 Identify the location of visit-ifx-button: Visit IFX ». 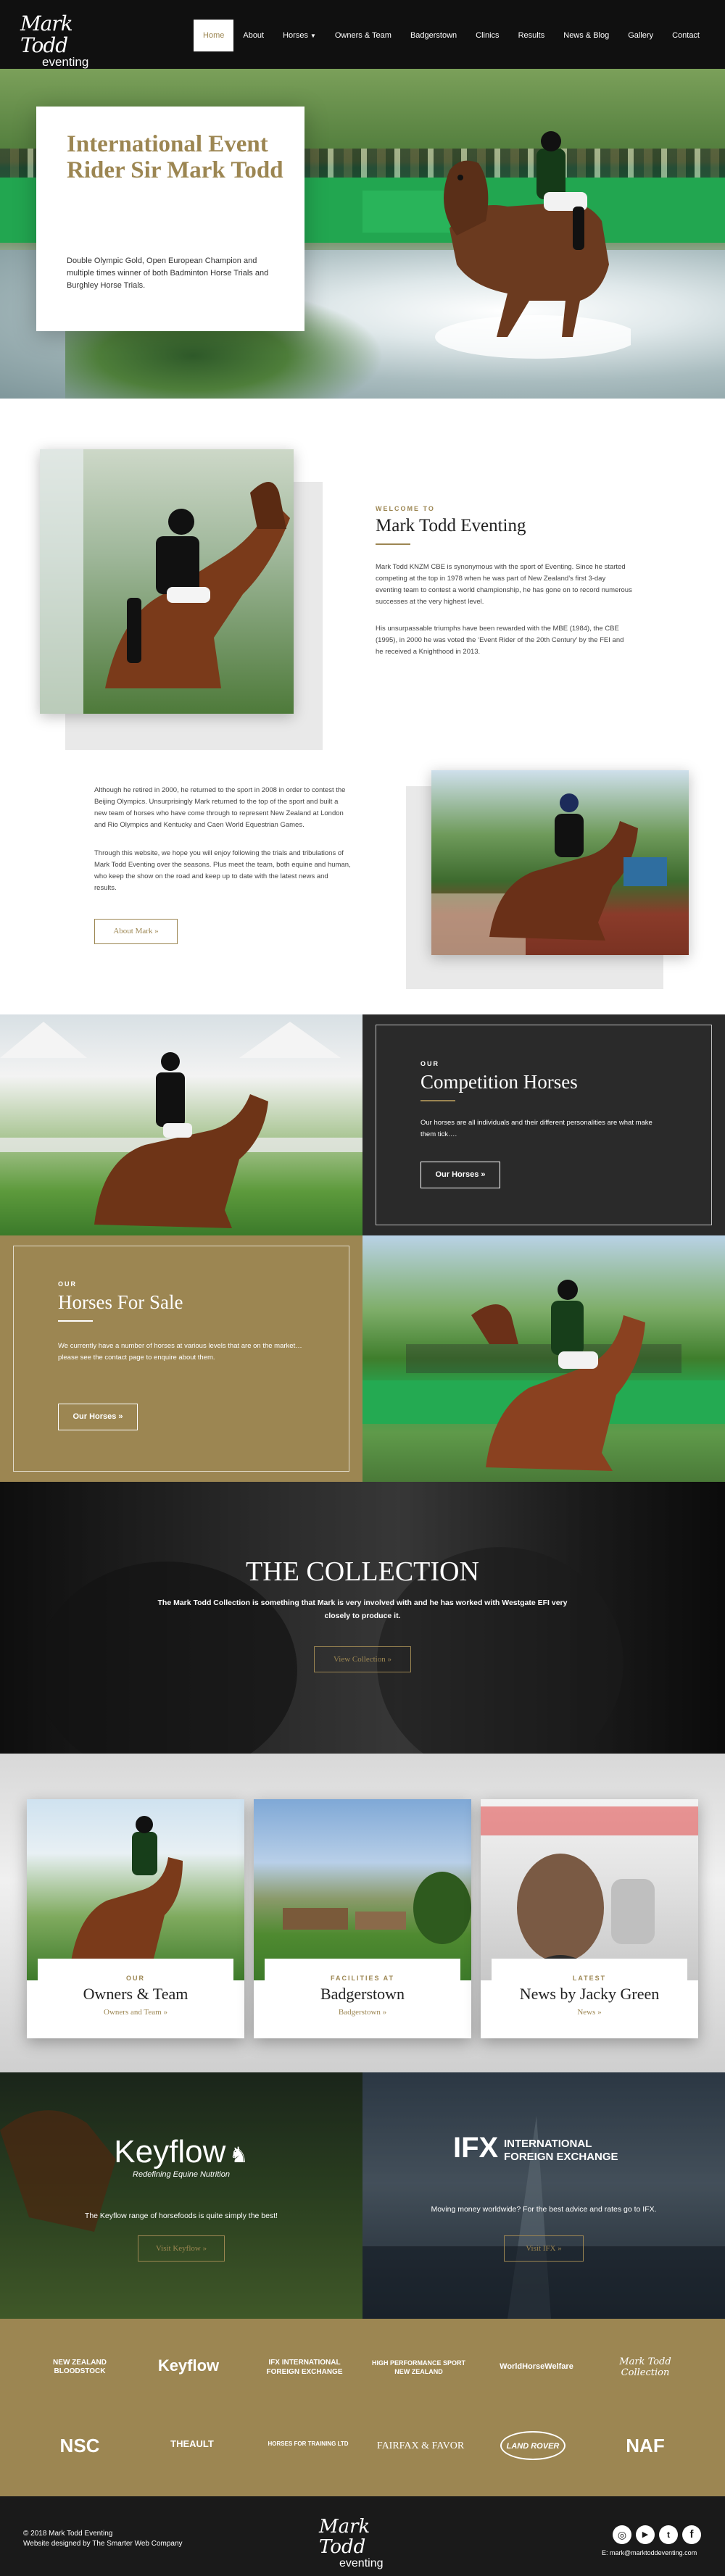
(544, 2248).